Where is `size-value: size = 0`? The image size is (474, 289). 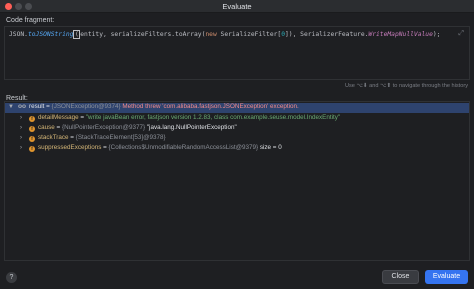 size-value: size = 0 is located at coordinates (270, 147).